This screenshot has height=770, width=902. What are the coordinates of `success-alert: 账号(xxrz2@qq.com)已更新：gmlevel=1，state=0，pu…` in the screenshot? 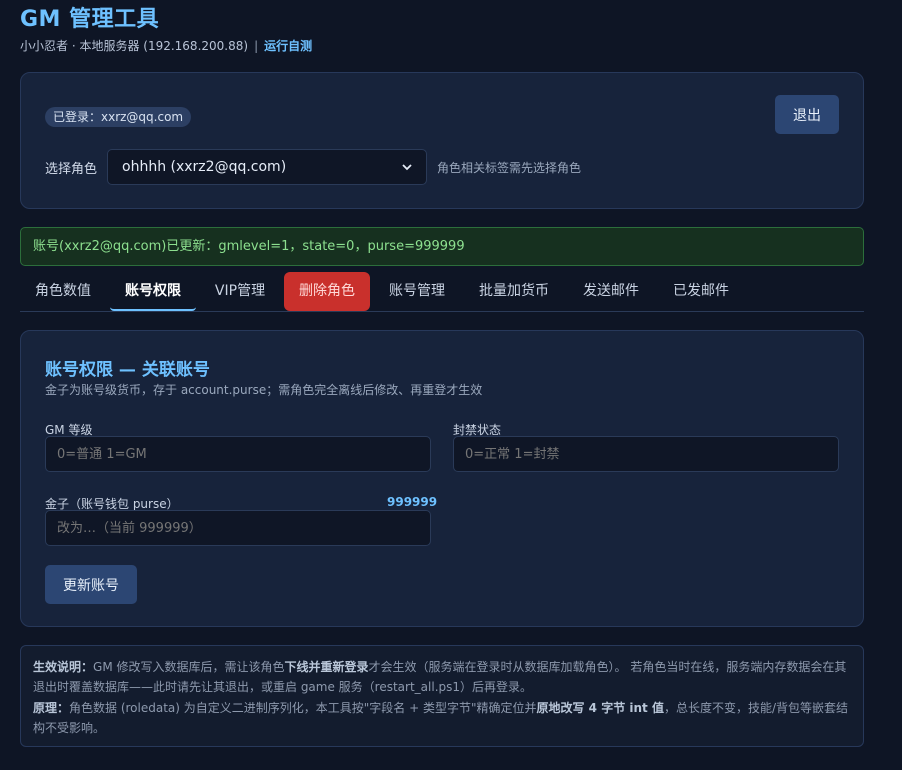 It's located at (442, 246).